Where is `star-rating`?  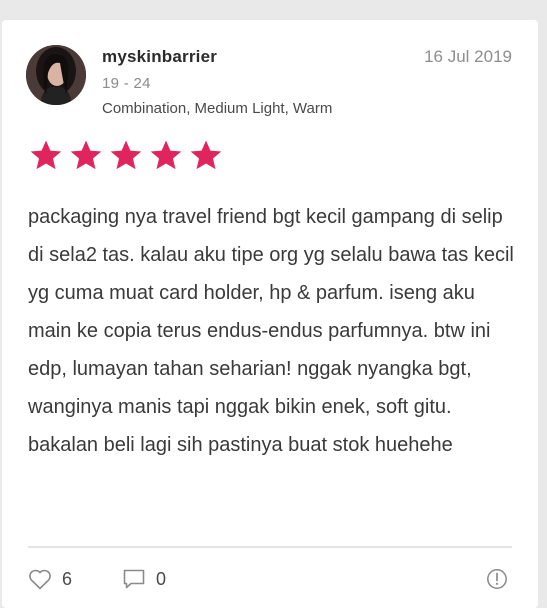
star-rating is located at coordinates (126, 155).